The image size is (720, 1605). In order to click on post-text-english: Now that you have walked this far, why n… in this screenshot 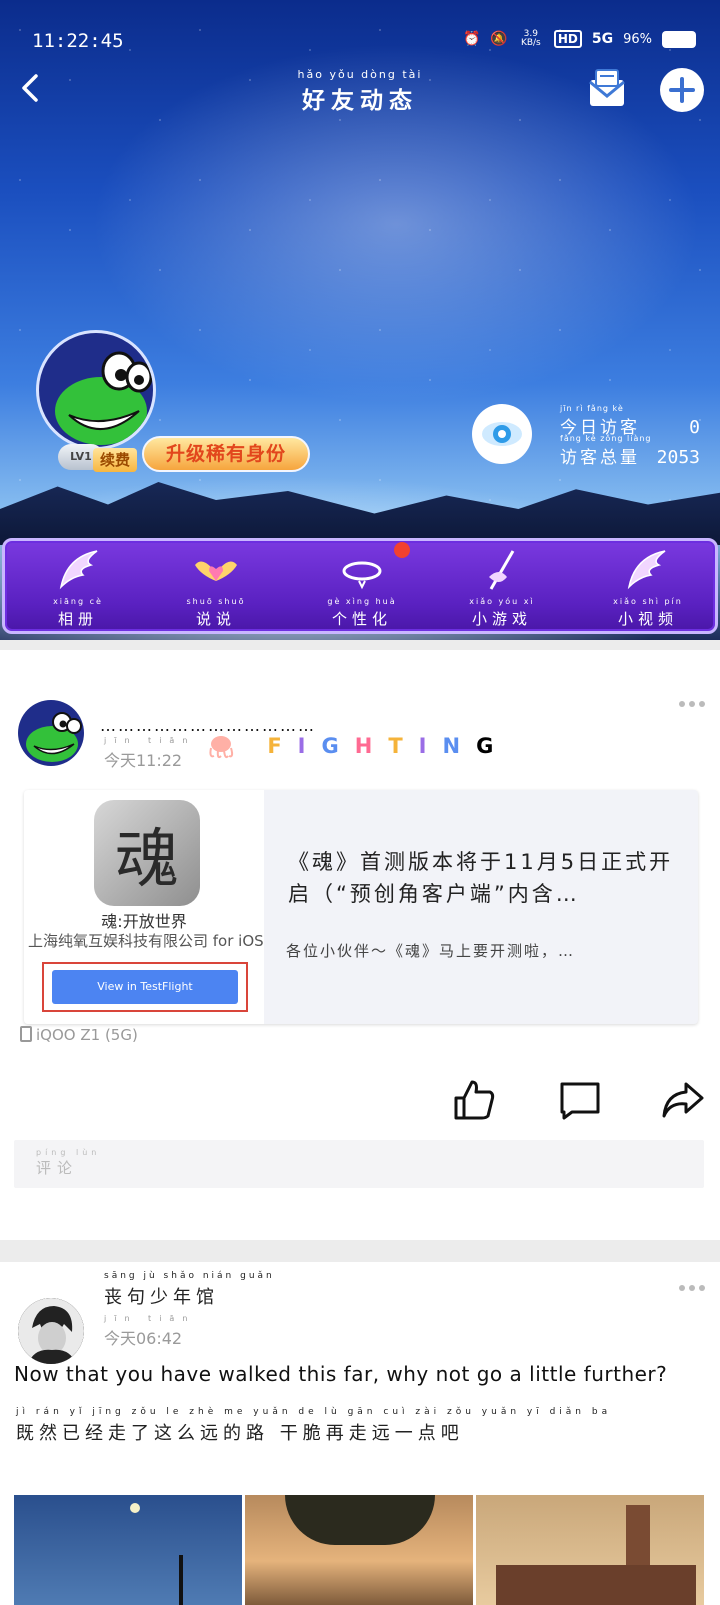, I will do `click(341, 1374)`.